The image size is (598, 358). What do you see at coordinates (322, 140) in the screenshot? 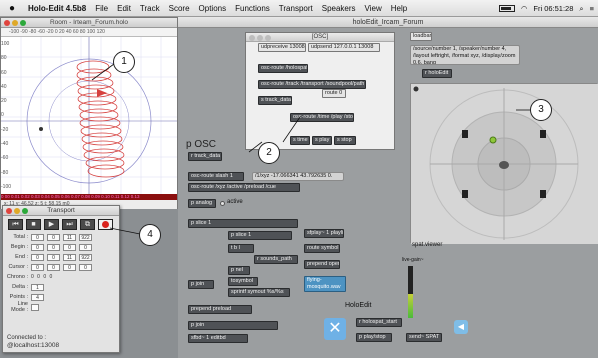
I see `send-play: s play` at bounding box center [322, 140].